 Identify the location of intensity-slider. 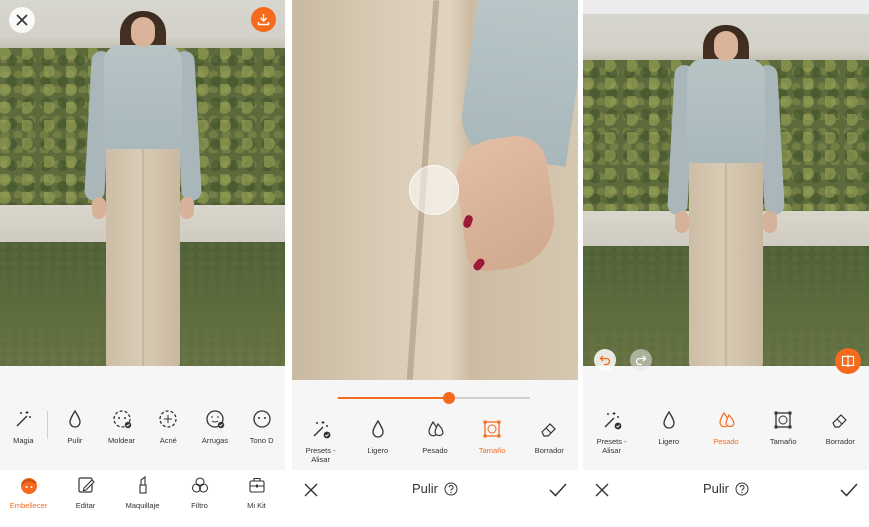
(434, 398).